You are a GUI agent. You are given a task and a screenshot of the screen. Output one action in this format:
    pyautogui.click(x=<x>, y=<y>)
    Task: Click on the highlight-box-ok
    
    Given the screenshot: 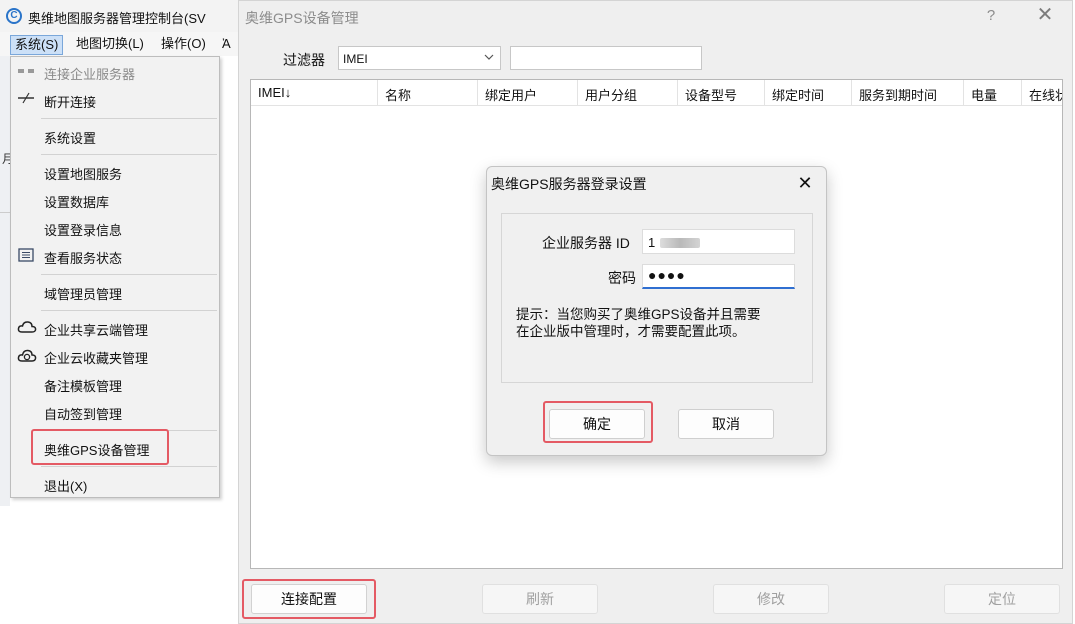 What is the action you would take?
    pyautogui.click(x=598, y=422)
    